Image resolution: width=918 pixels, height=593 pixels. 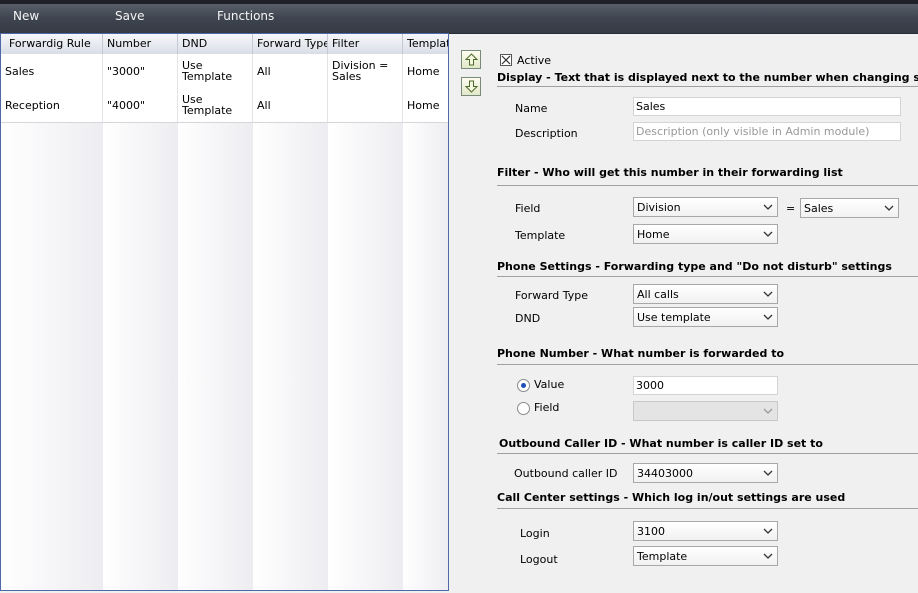 I want to click on dnd-dropdown: Use template, so click(x=705, y=317).